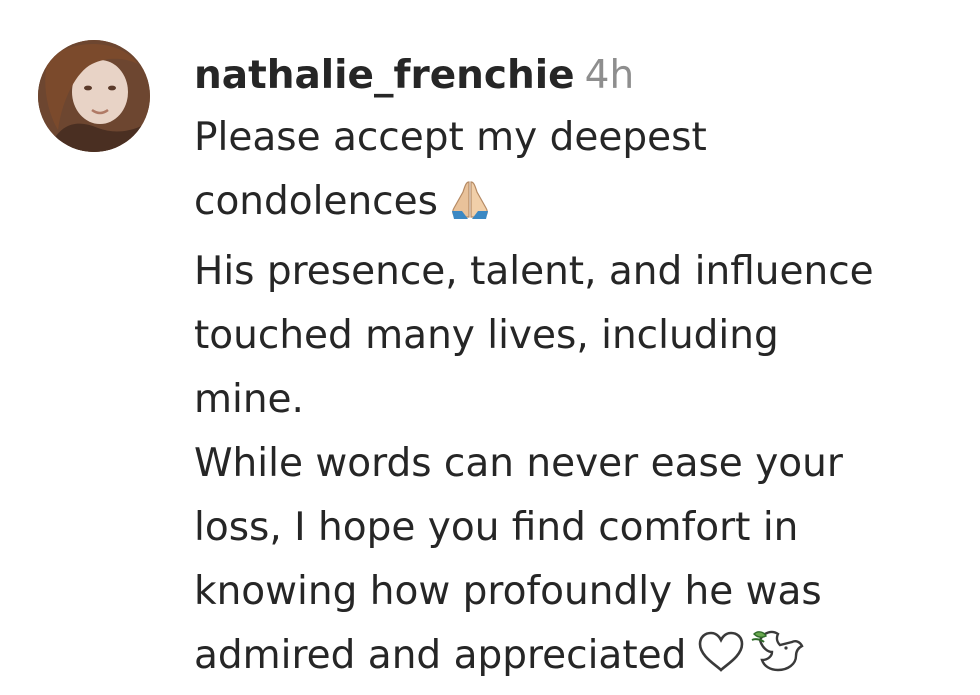  I want to click on timestamp: 4h, so click(610, 75).